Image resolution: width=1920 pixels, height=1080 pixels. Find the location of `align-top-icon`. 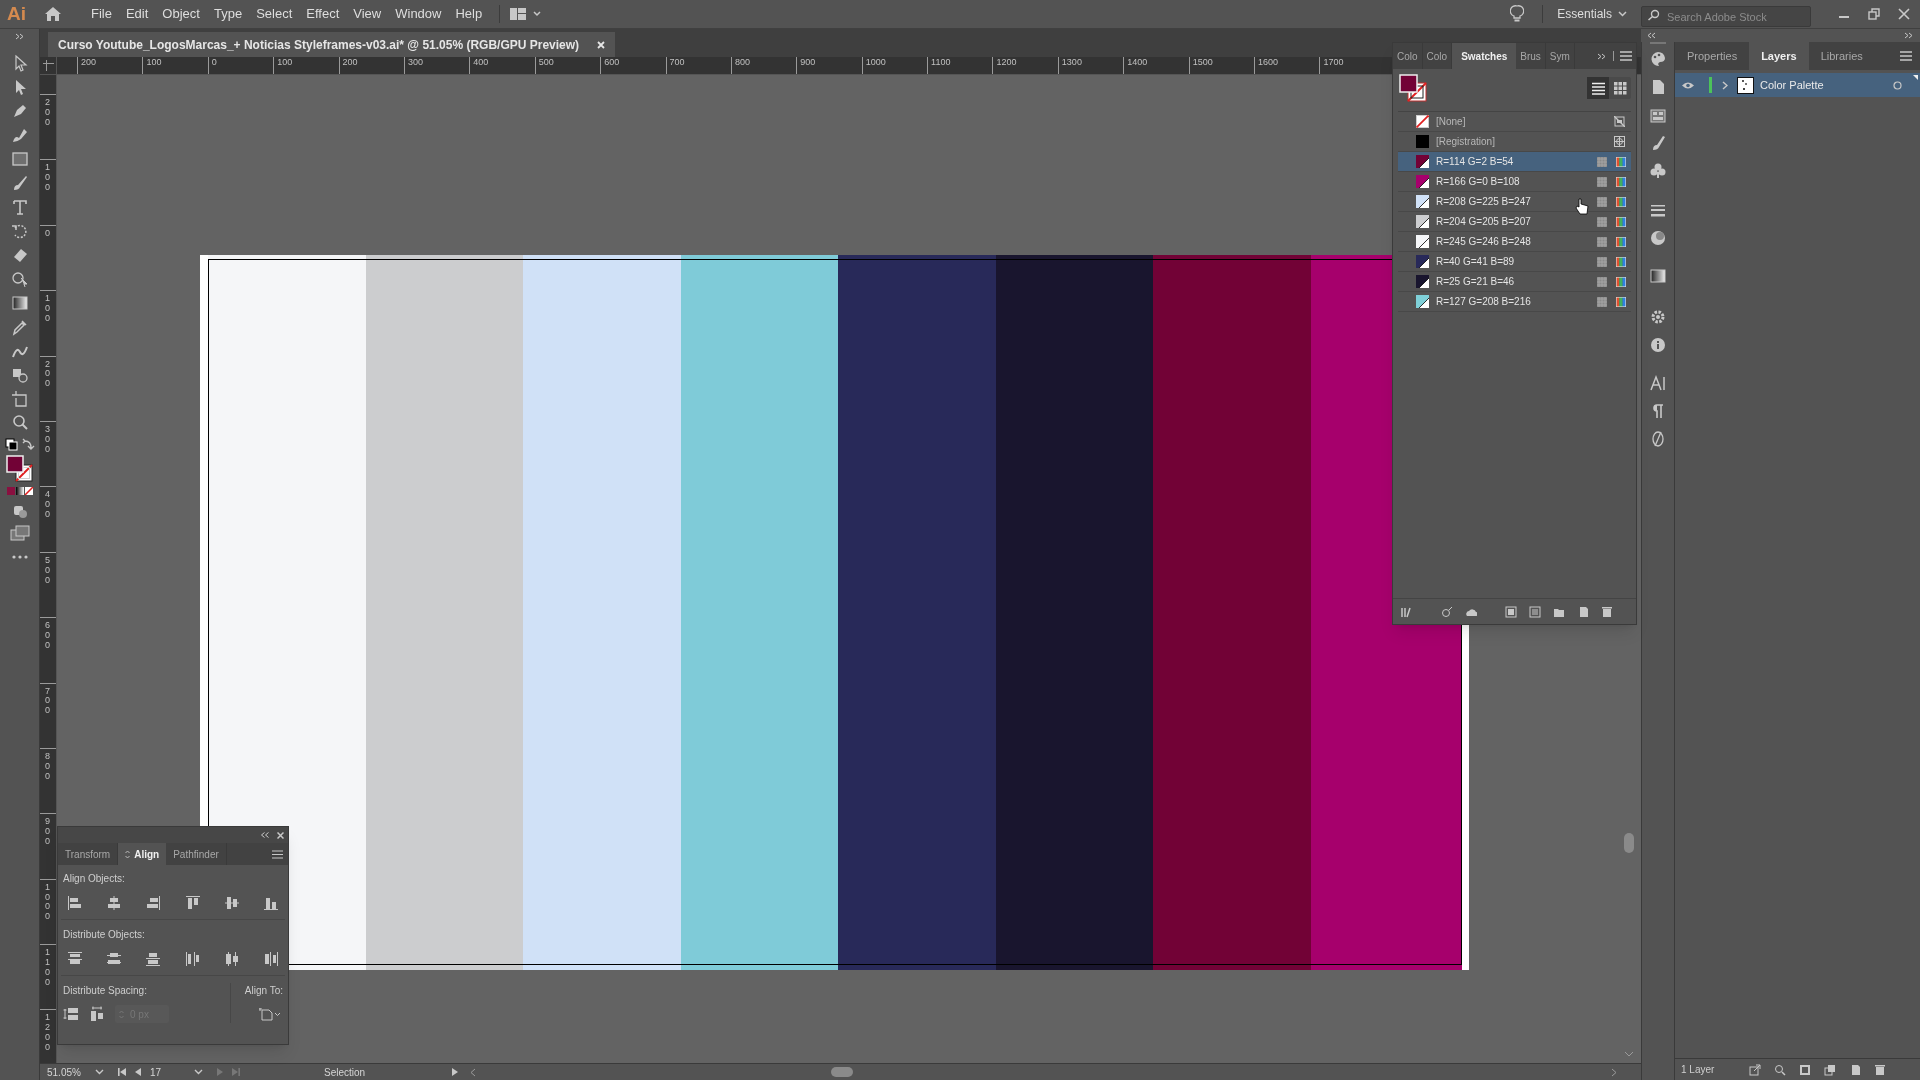

align-top-icon is located at coordinates (192, 903).